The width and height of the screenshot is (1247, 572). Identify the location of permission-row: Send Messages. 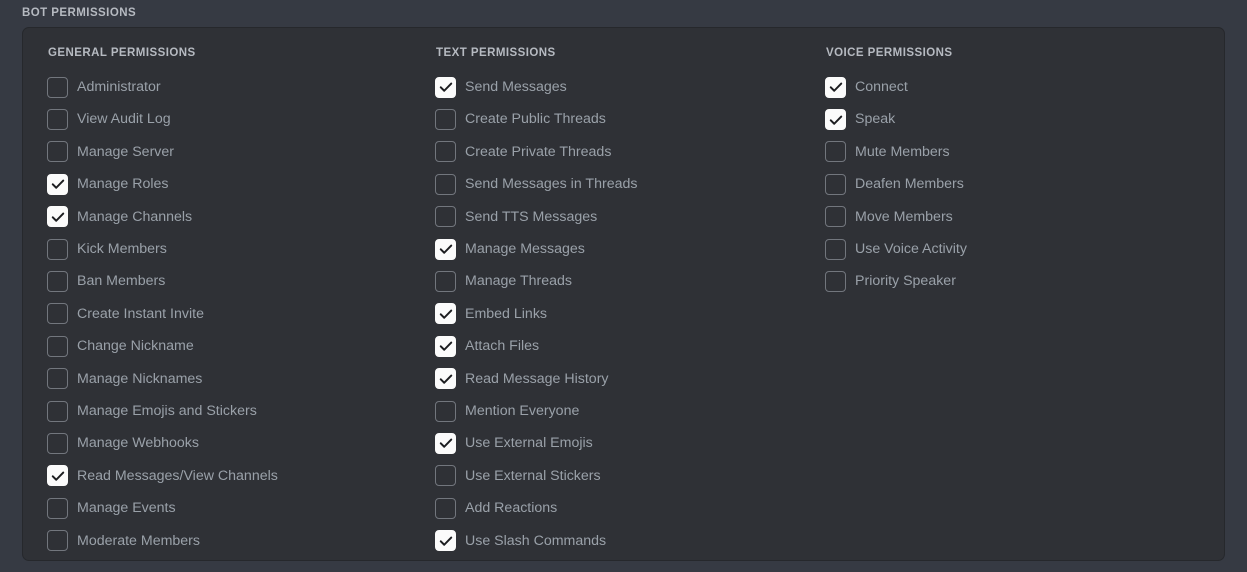
(625, 87).